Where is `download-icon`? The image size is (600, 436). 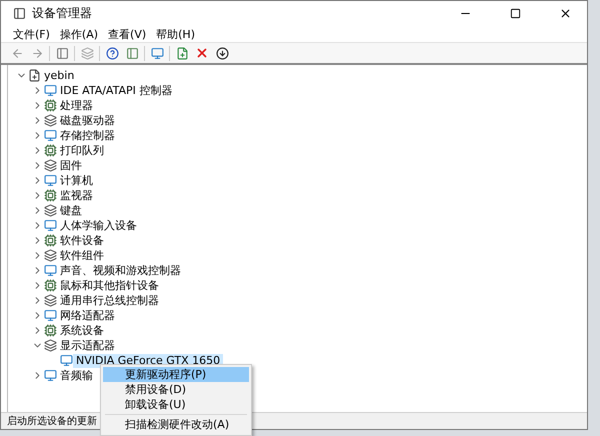 download-icon is located at coordinates (222, 53).